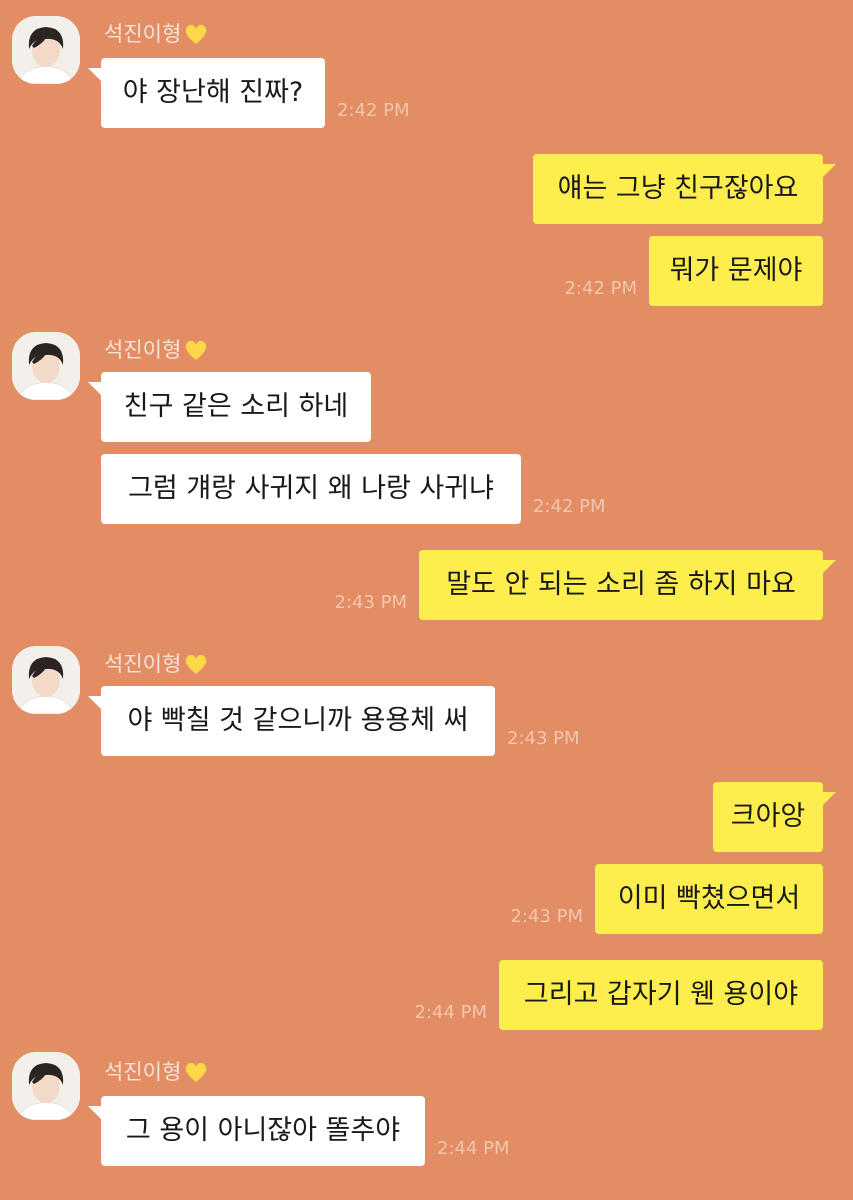 The image size is (853, 1200). Describe the element at coordinates (213, 92) in the screenshot. I see `message-text: 야 장난해 진짜?` at that location.